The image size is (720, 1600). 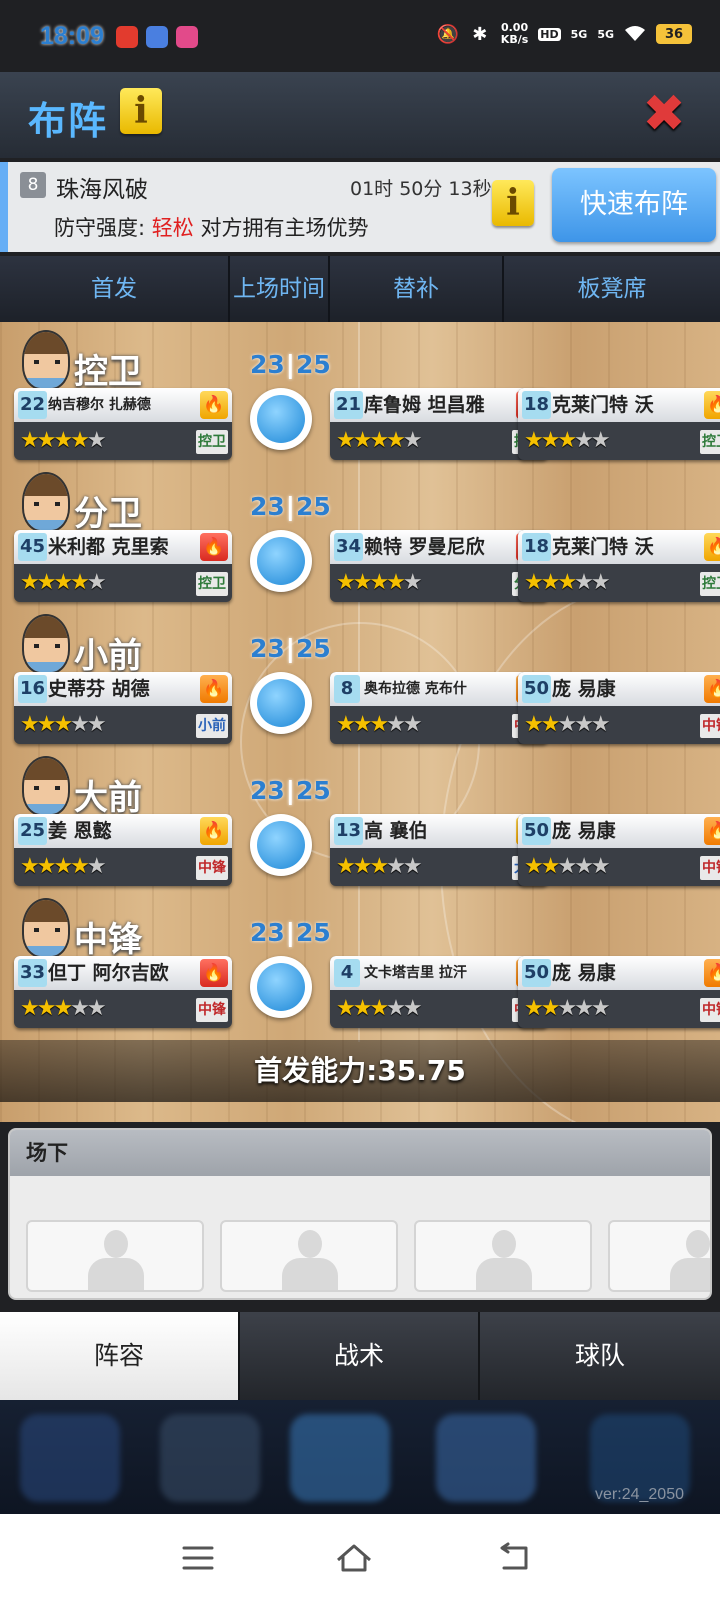 I want to click on position-label: 分卫, so click(x=108, y=514).